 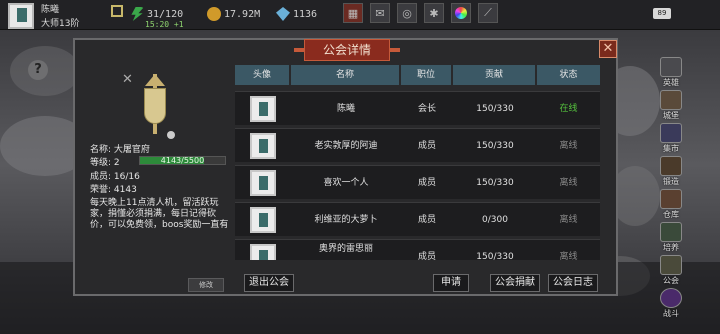 I want to click on gold-counter: 17.92M, so click(x=233, y=14).